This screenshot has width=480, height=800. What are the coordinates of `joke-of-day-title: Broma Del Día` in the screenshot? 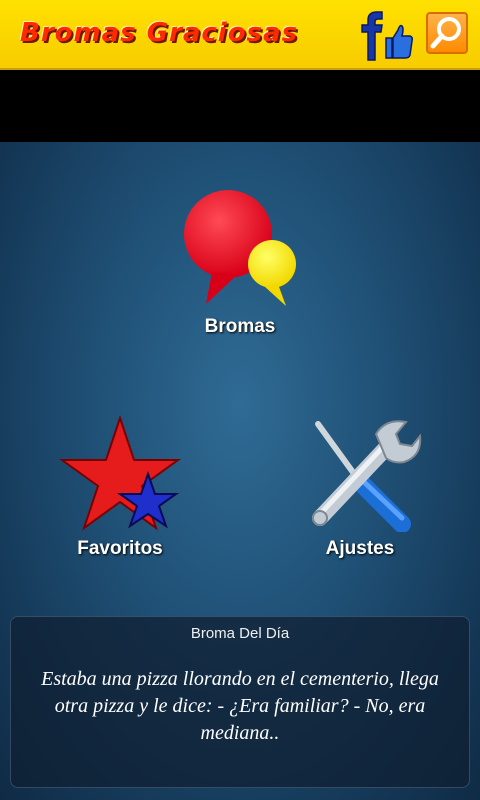 It's located at (240, 633).